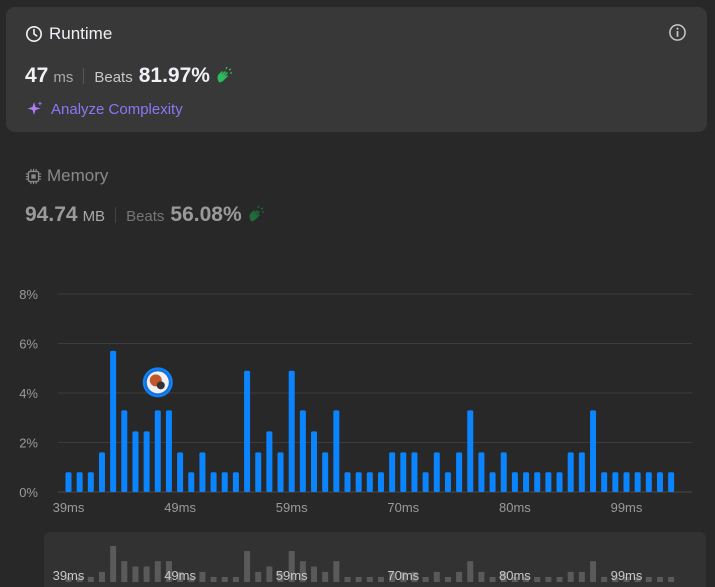 This screenshot has width=715, height=587. What do you see at coordinates (78, 175) in the screenshot?
I see `memory-title: Memory` at bounding box center [78, 175].